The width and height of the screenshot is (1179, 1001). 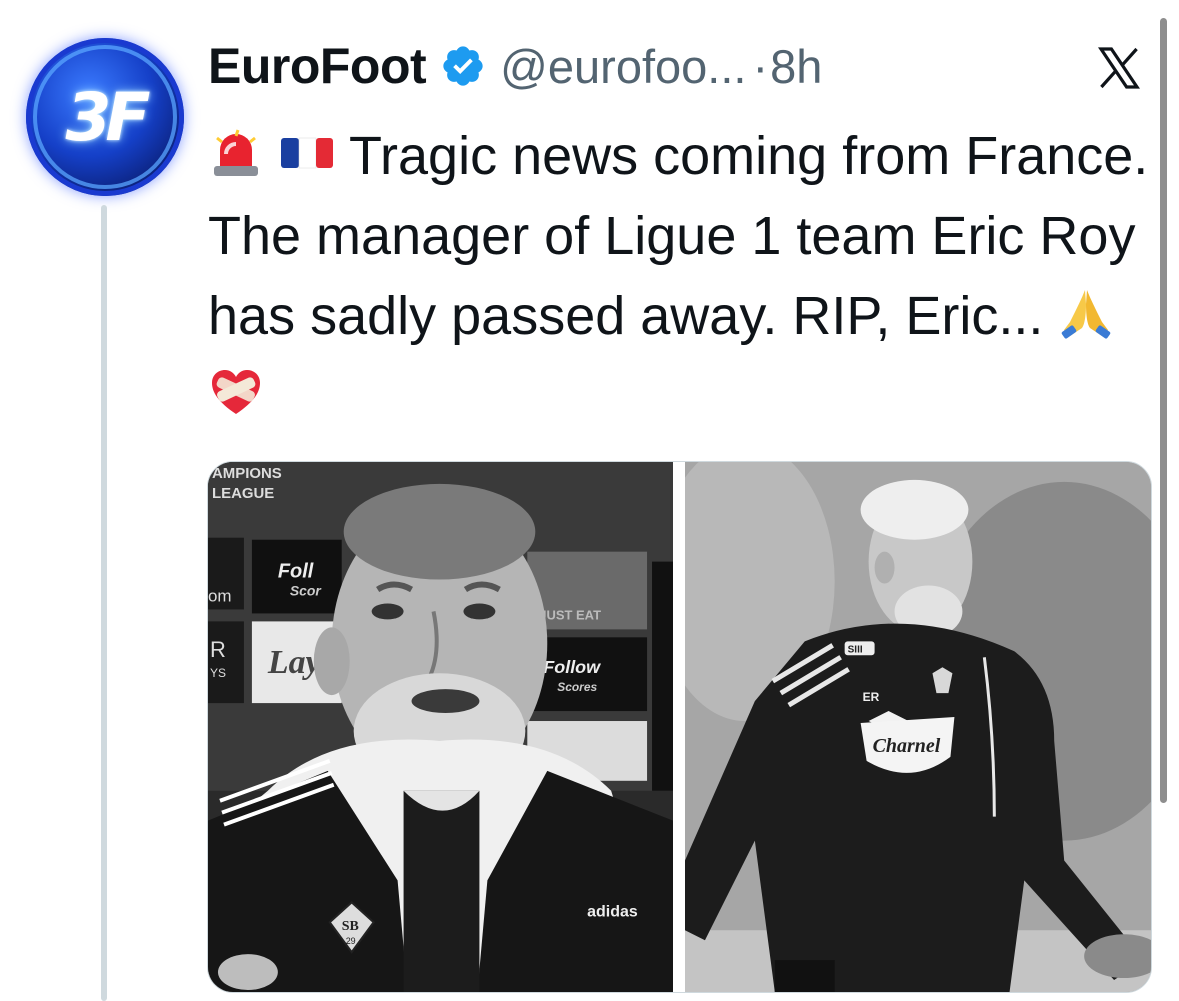 I want to click on avatar: 3F, so click(x=105, y=117).